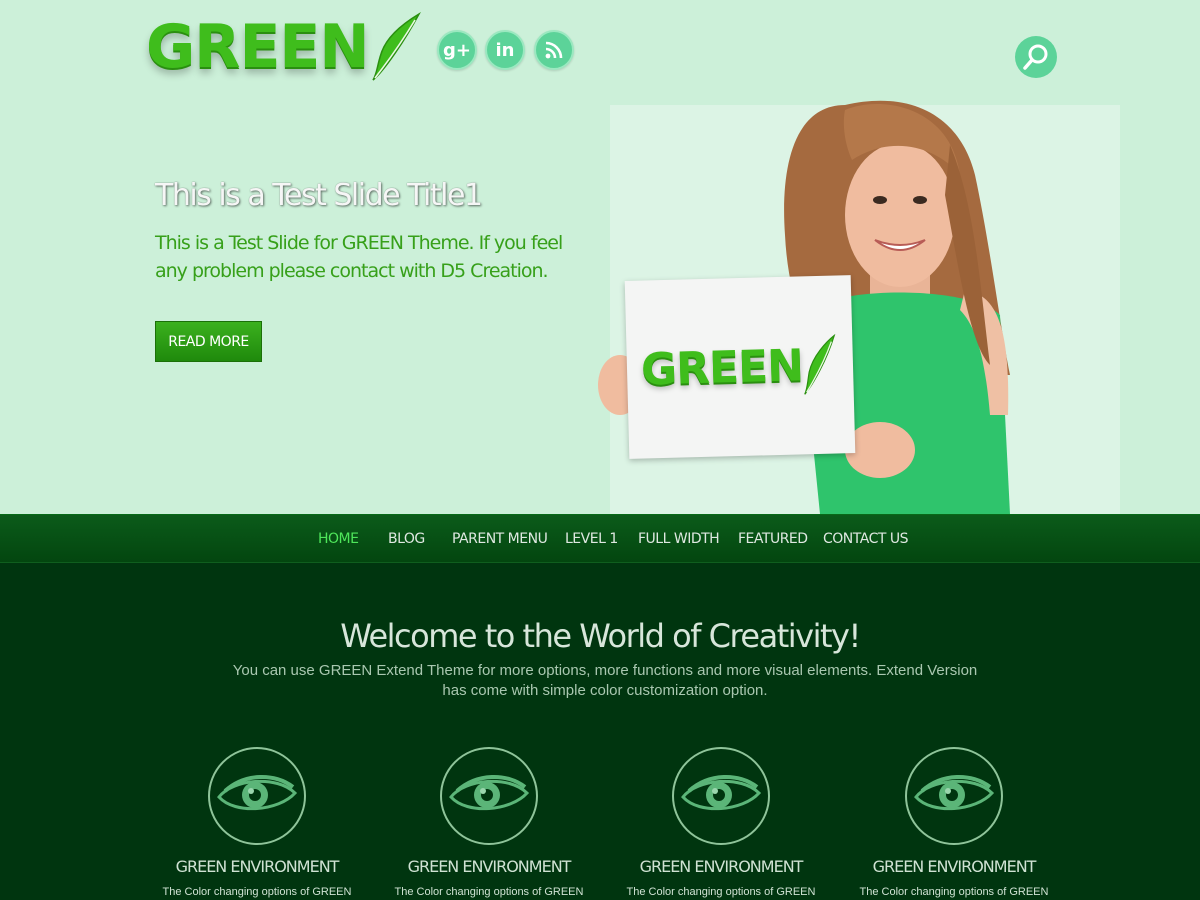  I want to click on magnifier-icon, so click(1035, 57).